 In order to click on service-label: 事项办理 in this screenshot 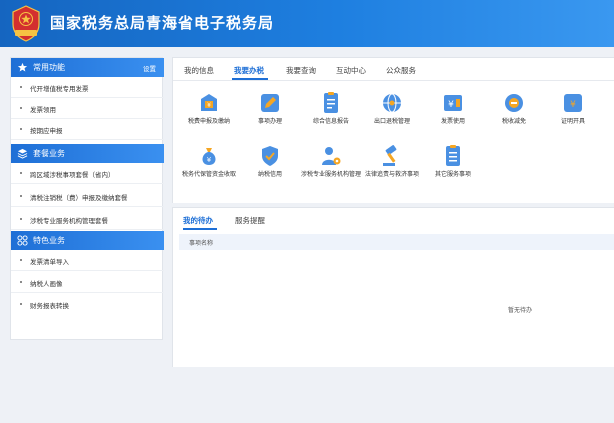, I will do `click(269, 121)`.